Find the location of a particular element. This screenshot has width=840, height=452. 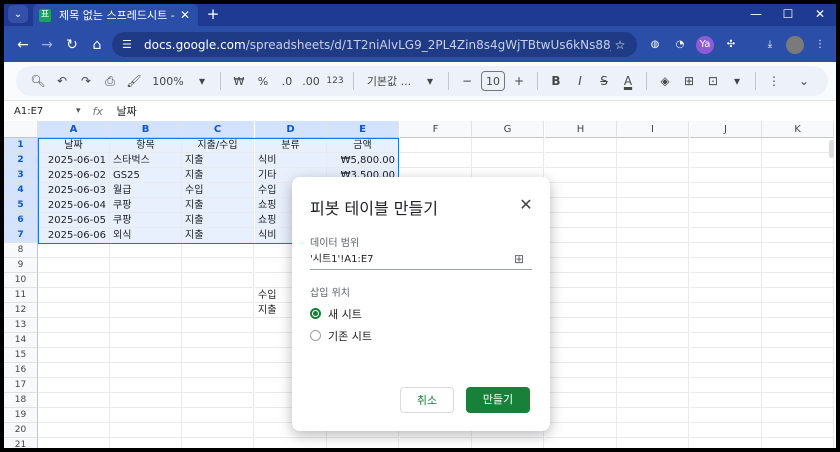

cell-j16 is located at coordinates (726, 370).